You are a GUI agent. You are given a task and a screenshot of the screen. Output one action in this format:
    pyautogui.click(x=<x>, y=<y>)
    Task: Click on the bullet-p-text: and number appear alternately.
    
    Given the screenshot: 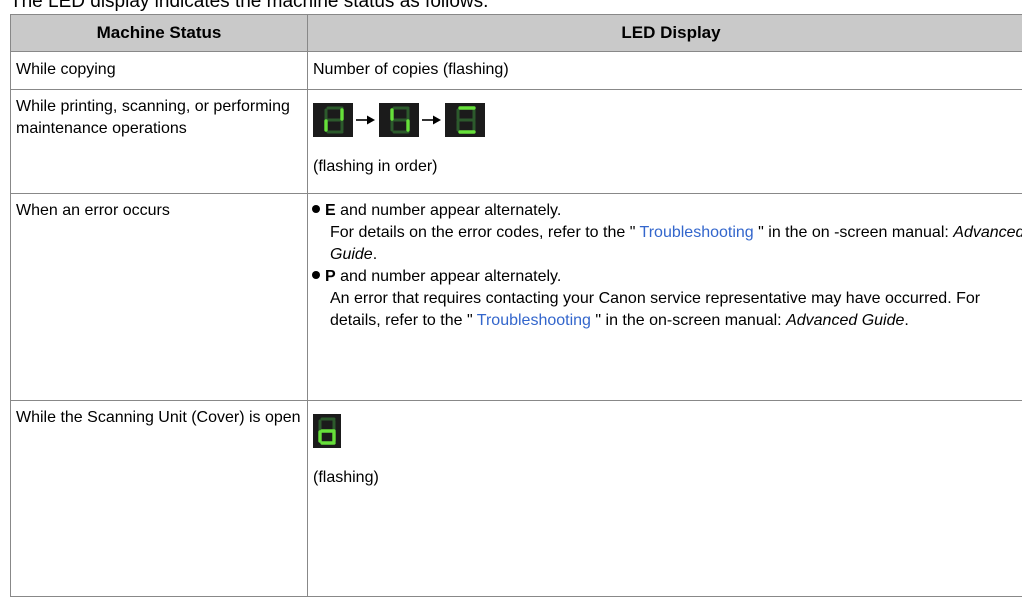 What is the action you would take?
    pyautogui.click(x=448, y=276)
    